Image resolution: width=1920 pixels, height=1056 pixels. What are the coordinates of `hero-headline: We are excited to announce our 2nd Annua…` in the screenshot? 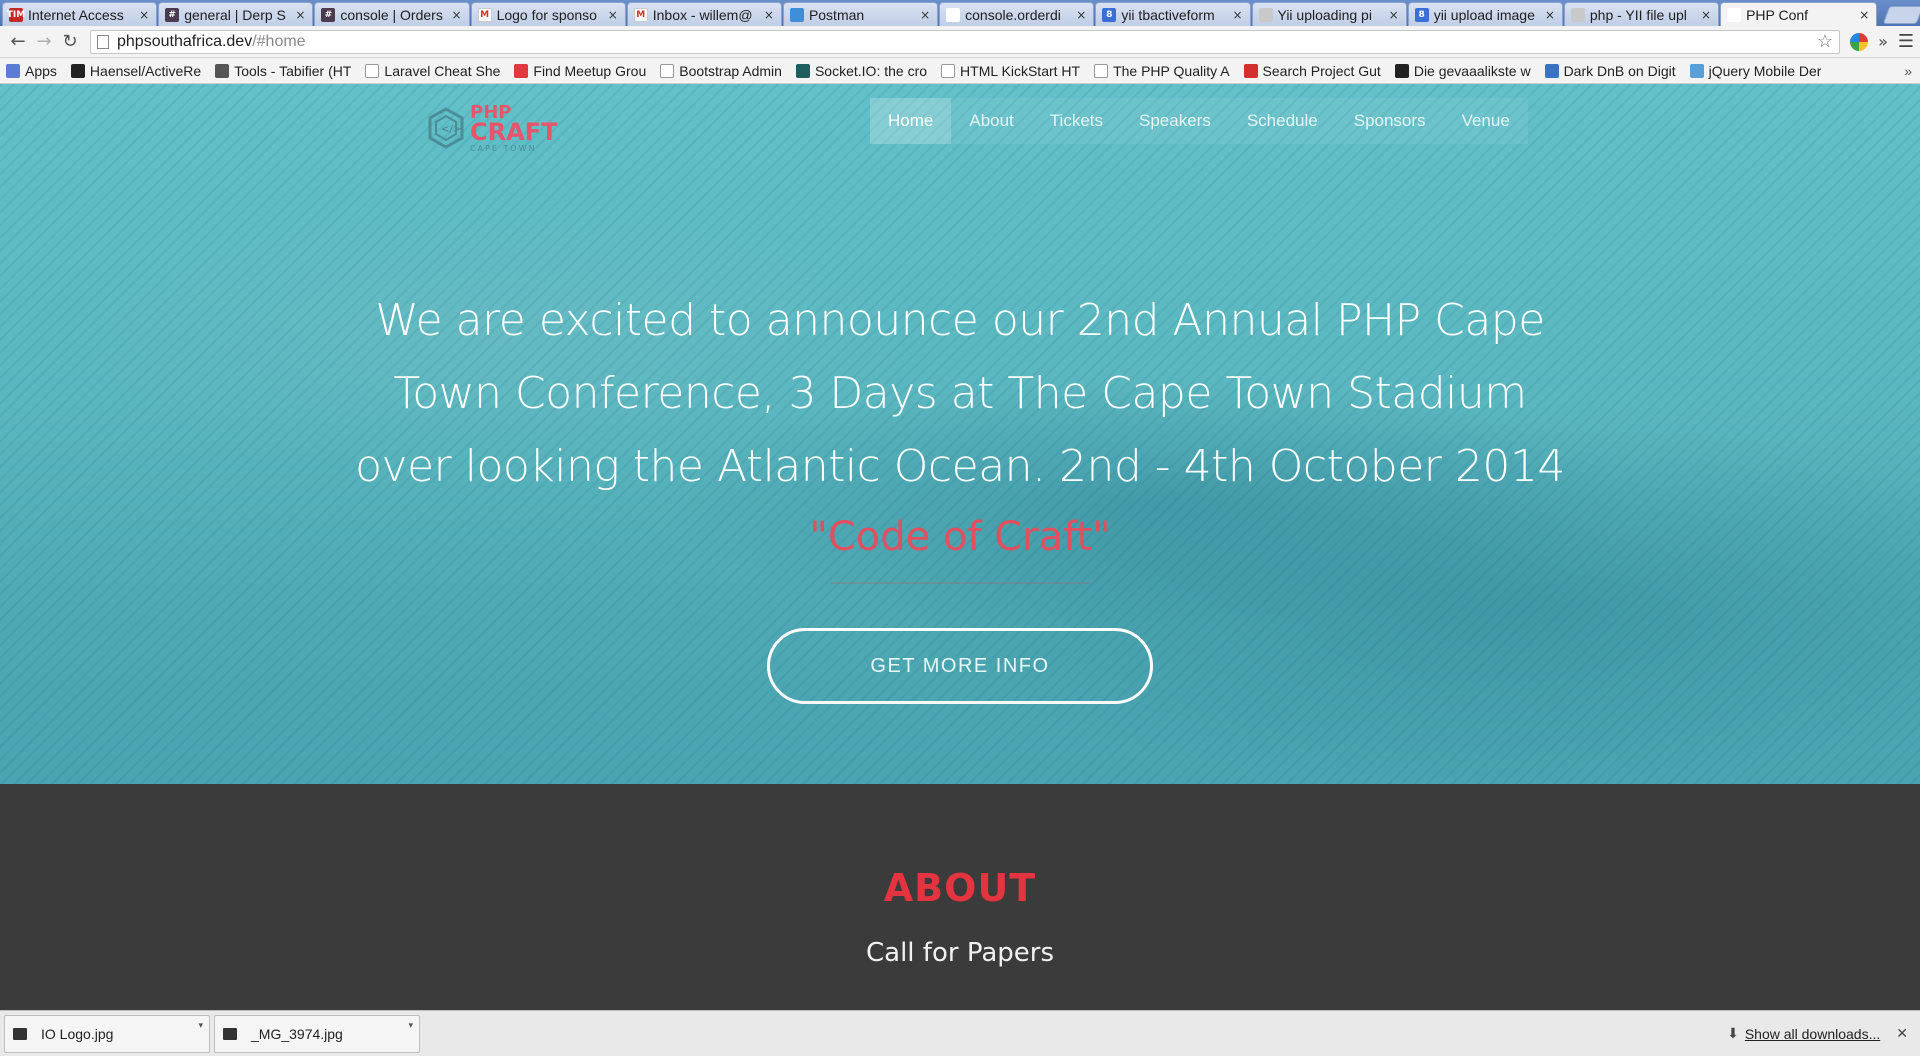 It's located at (960, 393).